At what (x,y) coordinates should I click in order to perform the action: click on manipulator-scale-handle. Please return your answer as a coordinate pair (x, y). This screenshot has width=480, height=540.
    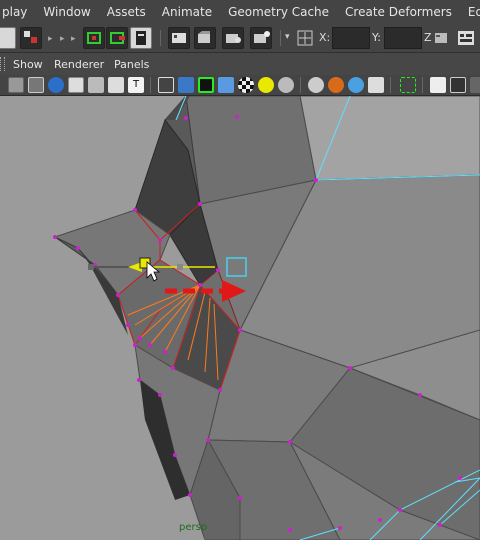
    Looking at the image, I should click on (180, 267).